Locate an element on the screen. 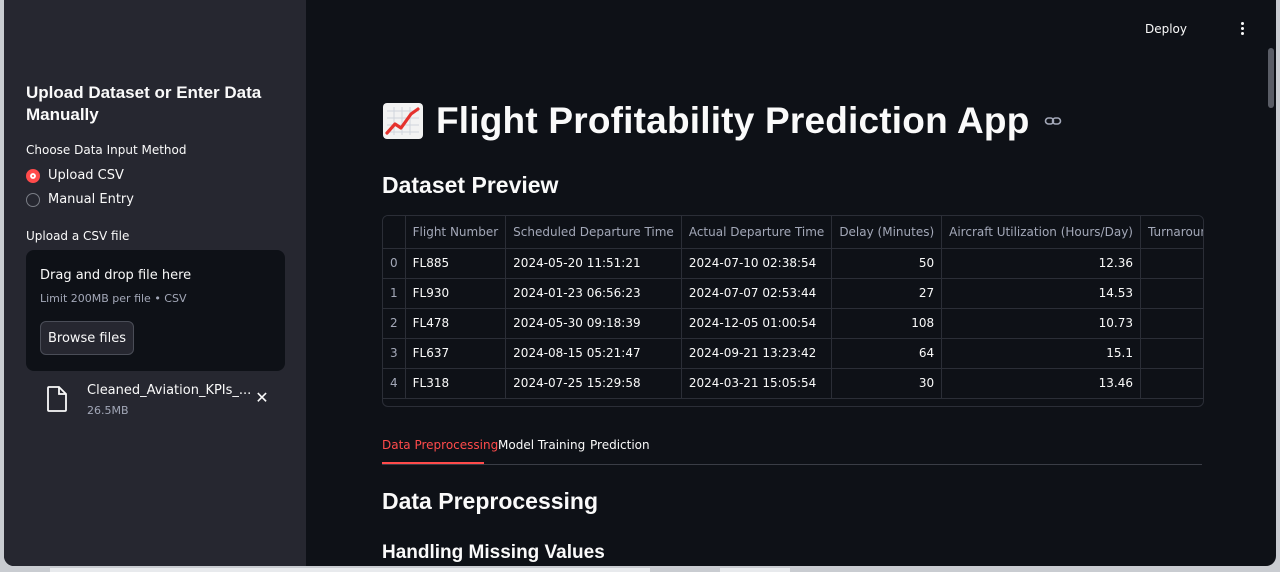  tab-prediction: Prediction is located at coordinates (620, 445).